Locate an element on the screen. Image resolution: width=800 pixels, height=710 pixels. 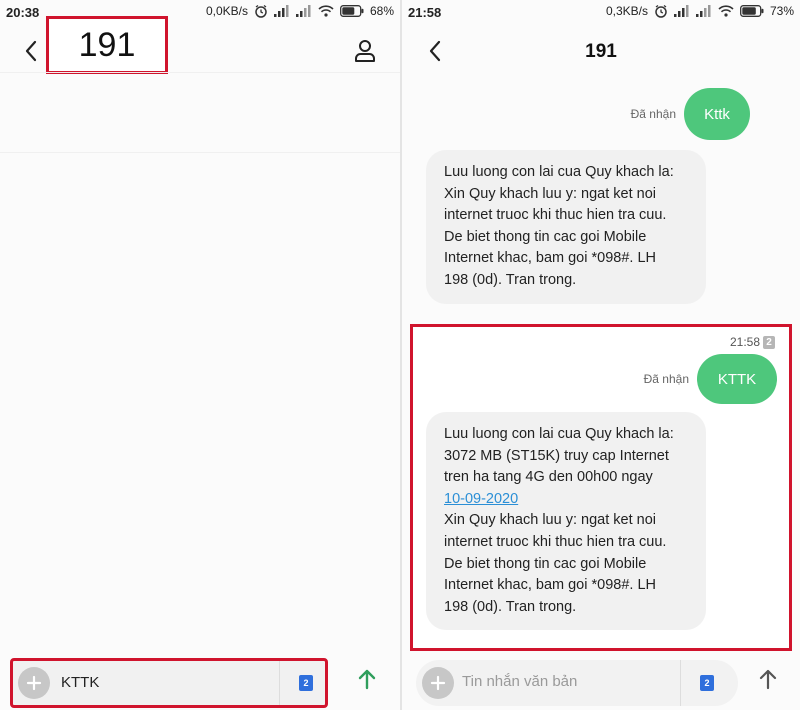
sent-message-bubble: Kttk is located at coordinates (717, 114).